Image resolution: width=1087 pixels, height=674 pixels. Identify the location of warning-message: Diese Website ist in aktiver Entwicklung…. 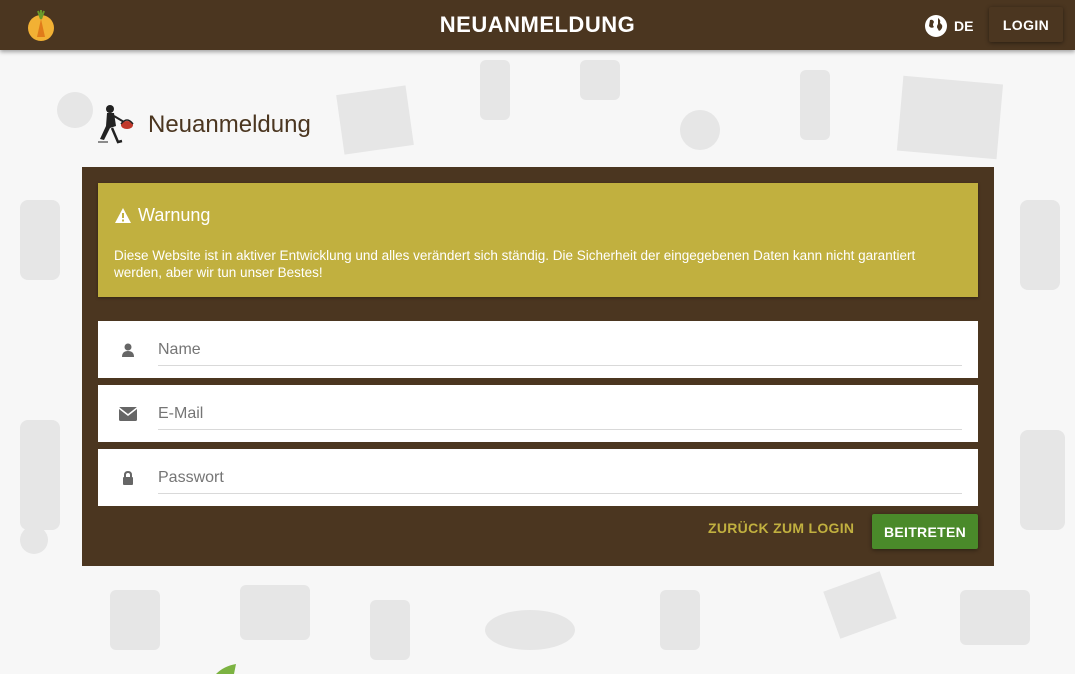
(515, 264).